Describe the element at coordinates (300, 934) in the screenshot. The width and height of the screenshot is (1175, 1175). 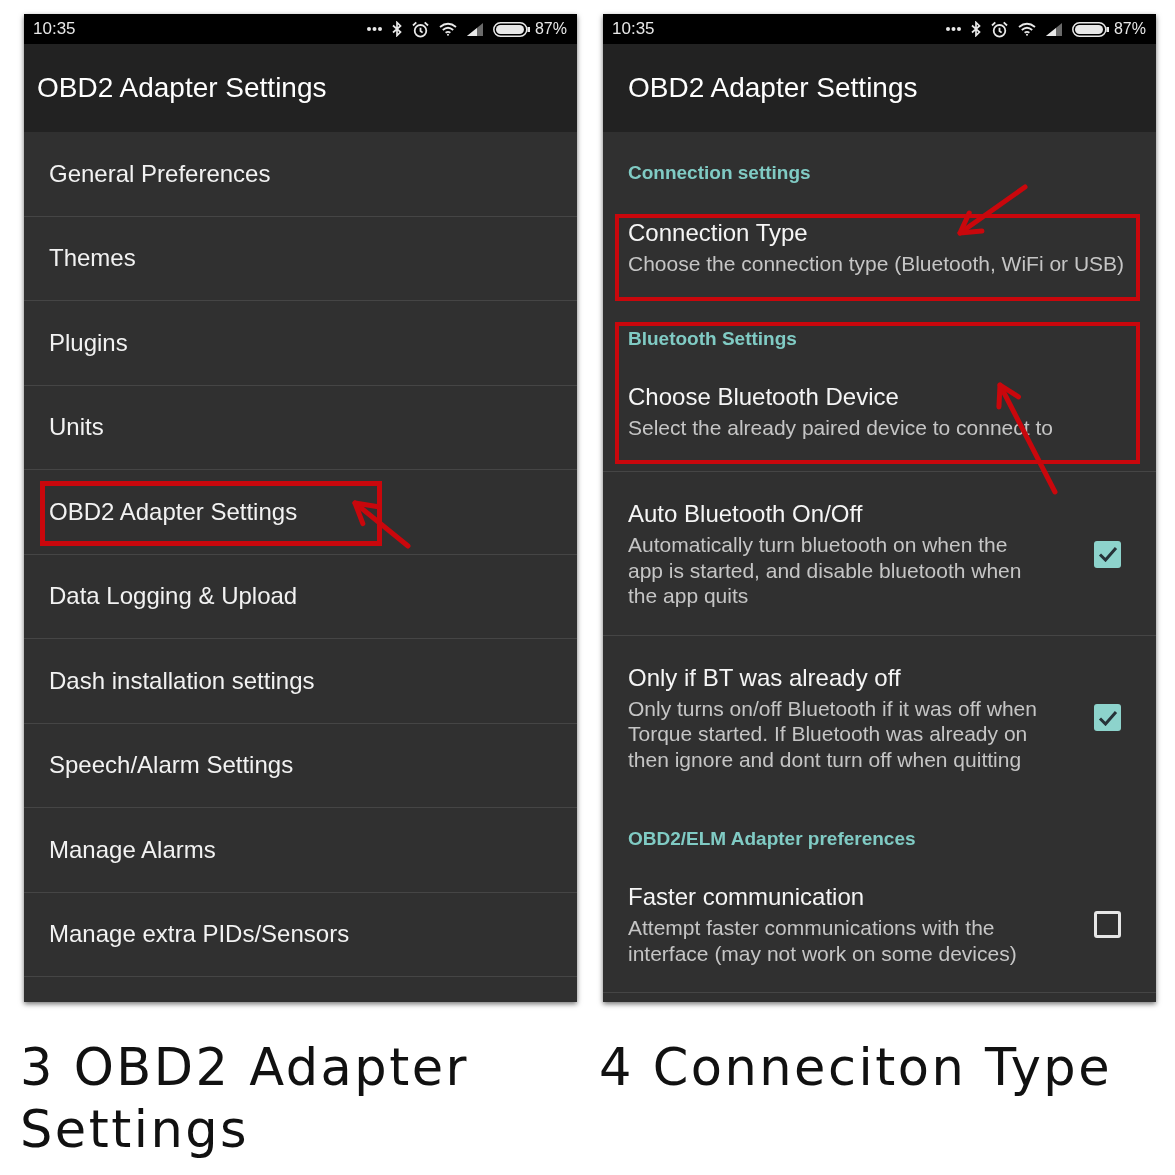
I see `menu-item: Manage extra PIDs/Sensors` at that location.